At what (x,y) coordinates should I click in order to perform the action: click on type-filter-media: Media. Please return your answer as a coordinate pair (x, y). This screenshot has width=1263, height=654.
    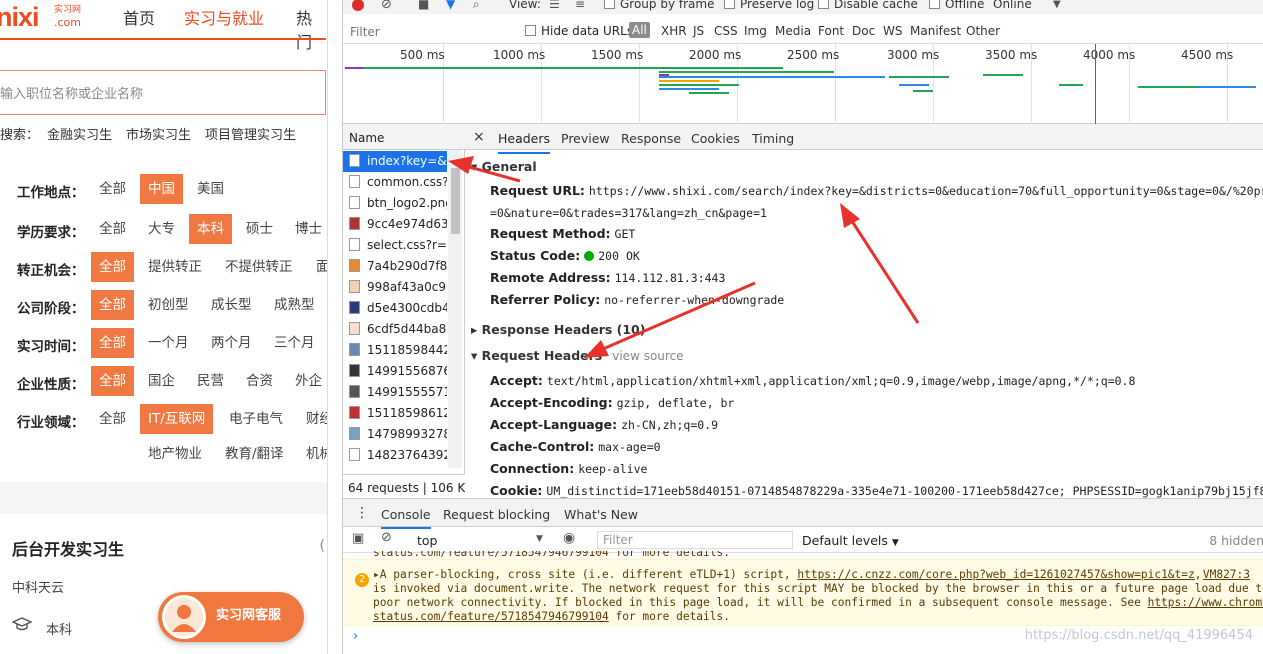
    Looking at the image, I should click on (793, 31).